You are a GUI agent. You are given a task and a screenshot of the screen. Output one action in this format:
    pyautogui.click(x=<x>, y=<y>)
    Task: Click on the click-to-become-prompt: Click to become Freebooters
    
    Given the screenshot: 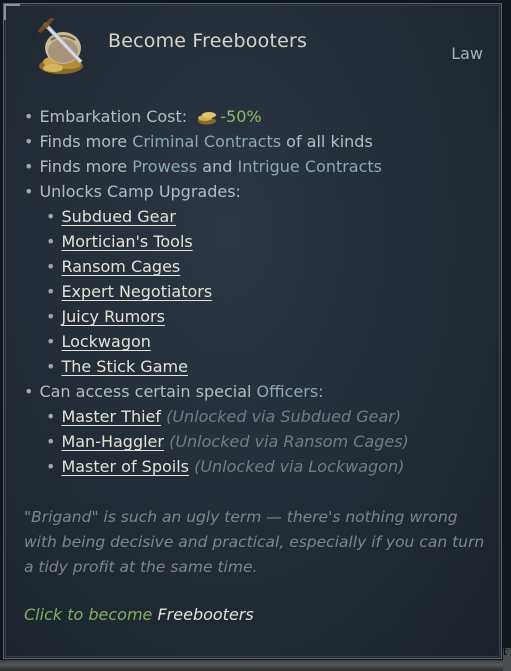 What is the action you would take?
    pyautogui.click(x=139, y=614)
    